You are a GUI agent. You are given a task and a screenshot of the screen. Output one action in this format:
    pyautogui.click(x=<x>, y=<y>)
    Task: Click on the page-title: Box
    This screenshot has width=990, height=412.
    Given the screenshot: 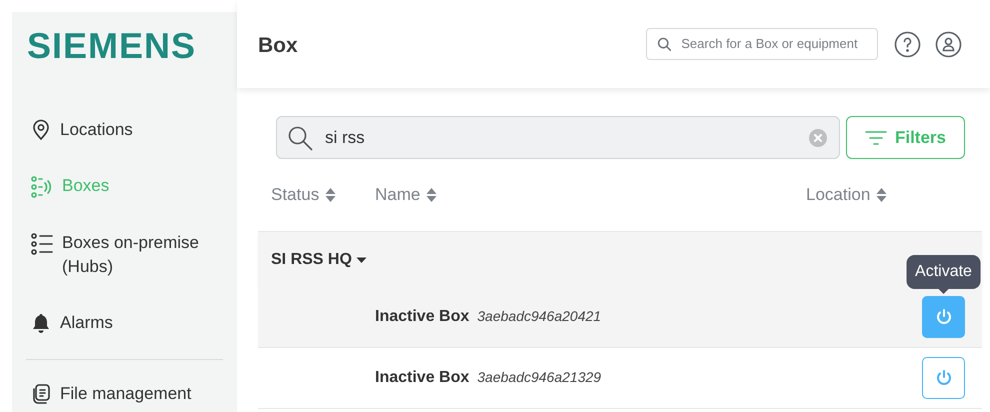 What is the action you would take?
    pyautogui.click(x=278, y=45)
    